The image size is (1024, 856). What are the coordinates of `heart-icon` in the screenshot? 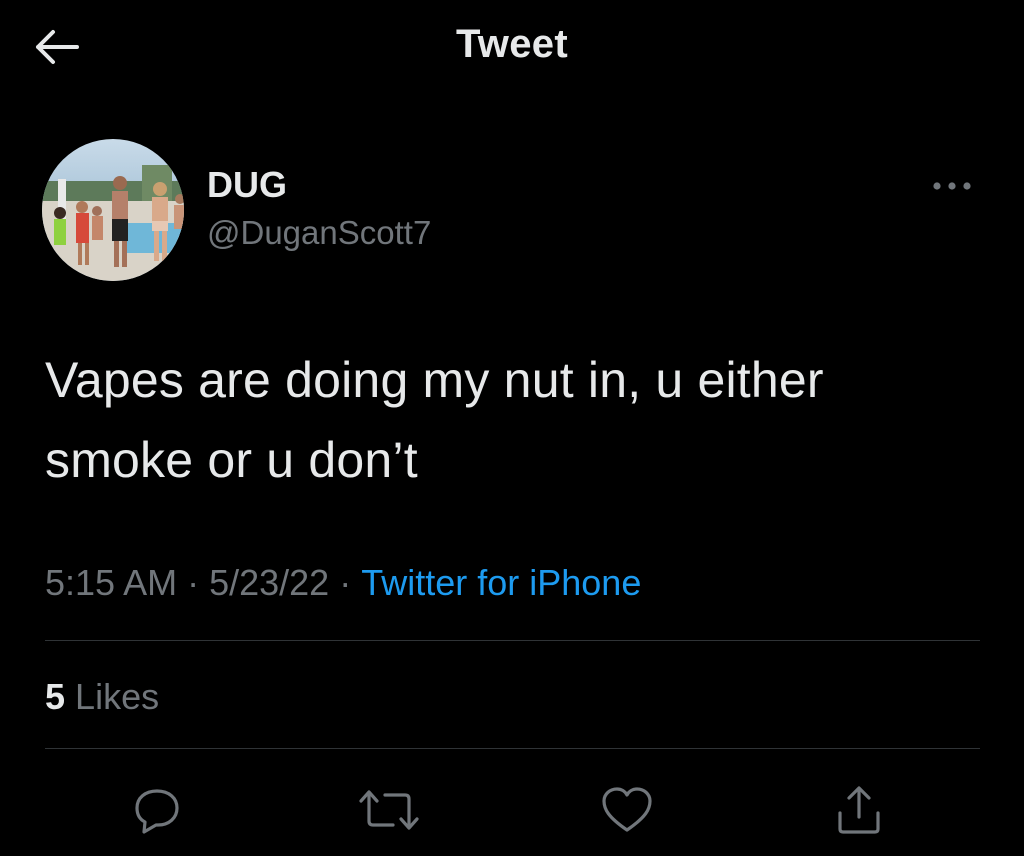 It's located at (627, 809).